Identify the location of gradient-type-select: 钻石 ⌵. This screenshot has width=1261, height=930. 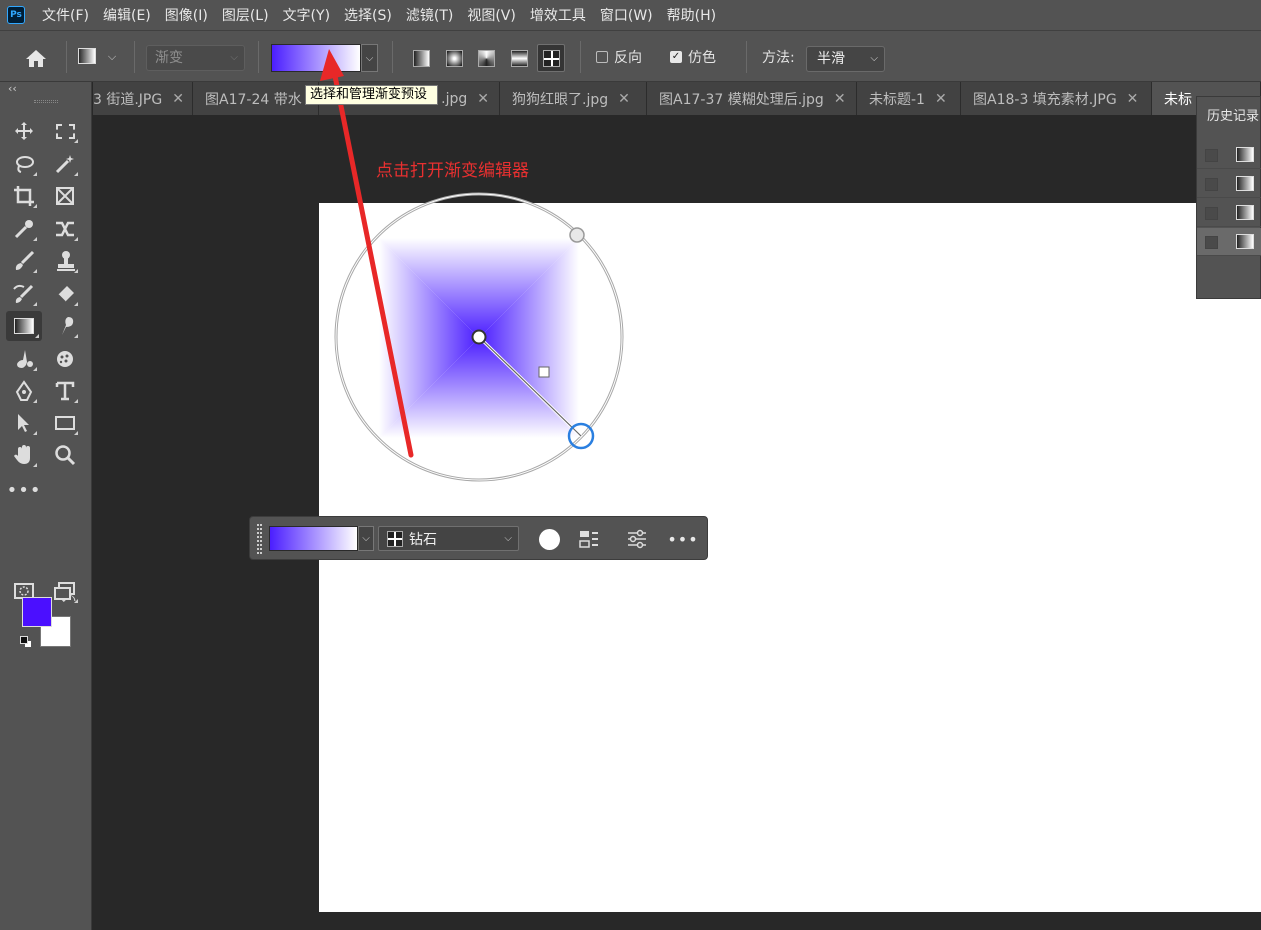
(448, 538).